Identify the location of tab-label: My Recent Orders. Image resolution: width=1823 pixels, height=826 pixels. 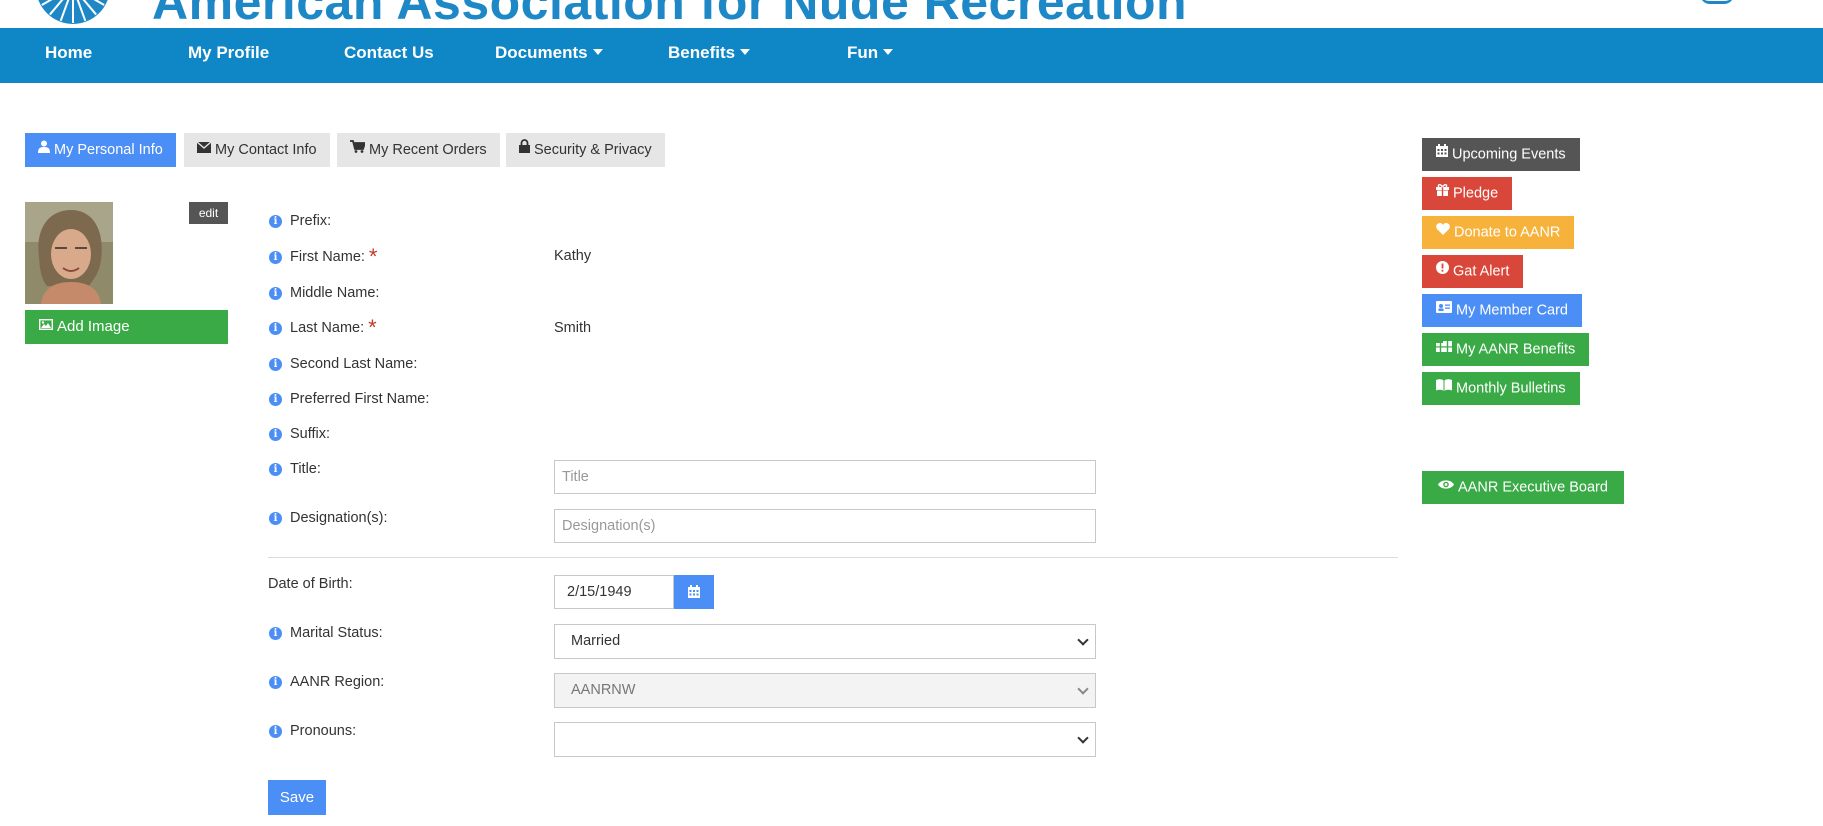
(428, 150).